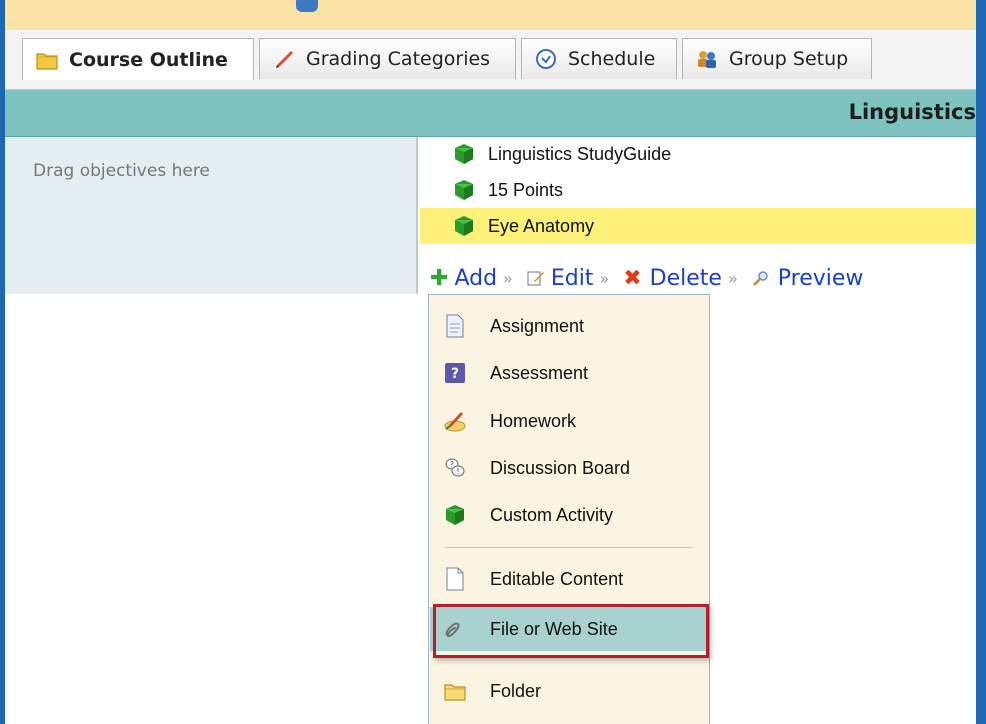  What do you see at coordinates (572, 278) in the screenshot?
I see `edit-label: Edit` at bounding box center [572, 278].